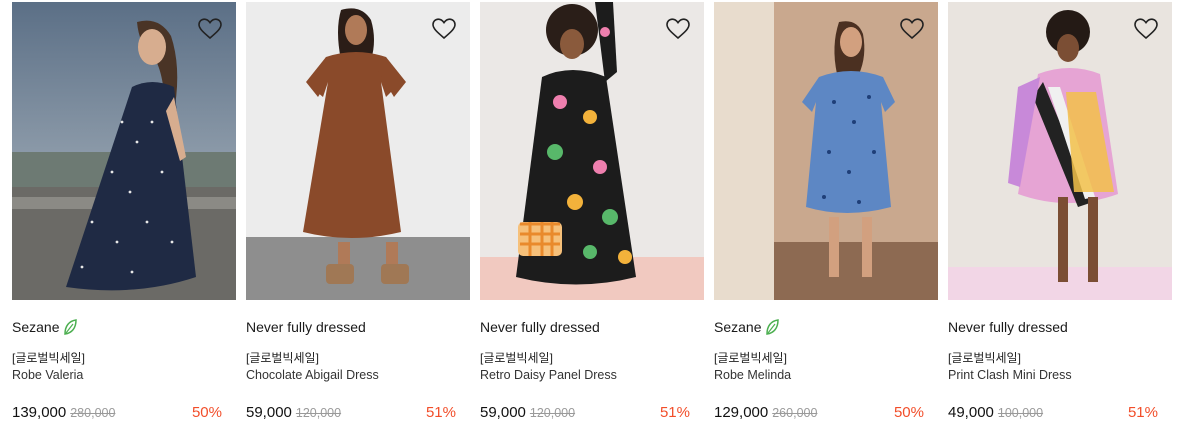 The image size is (1181, 434). I want to click on product-name: Retro Daisy Panel Dress, so click(592, 376).